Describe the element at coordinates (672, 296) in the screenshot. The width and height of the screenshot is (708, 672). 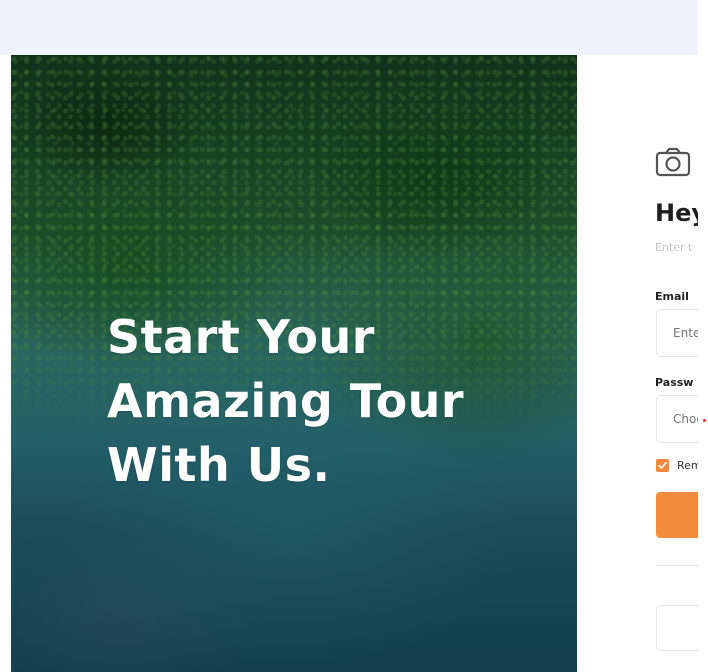
I see `email-label: Email` at that location.